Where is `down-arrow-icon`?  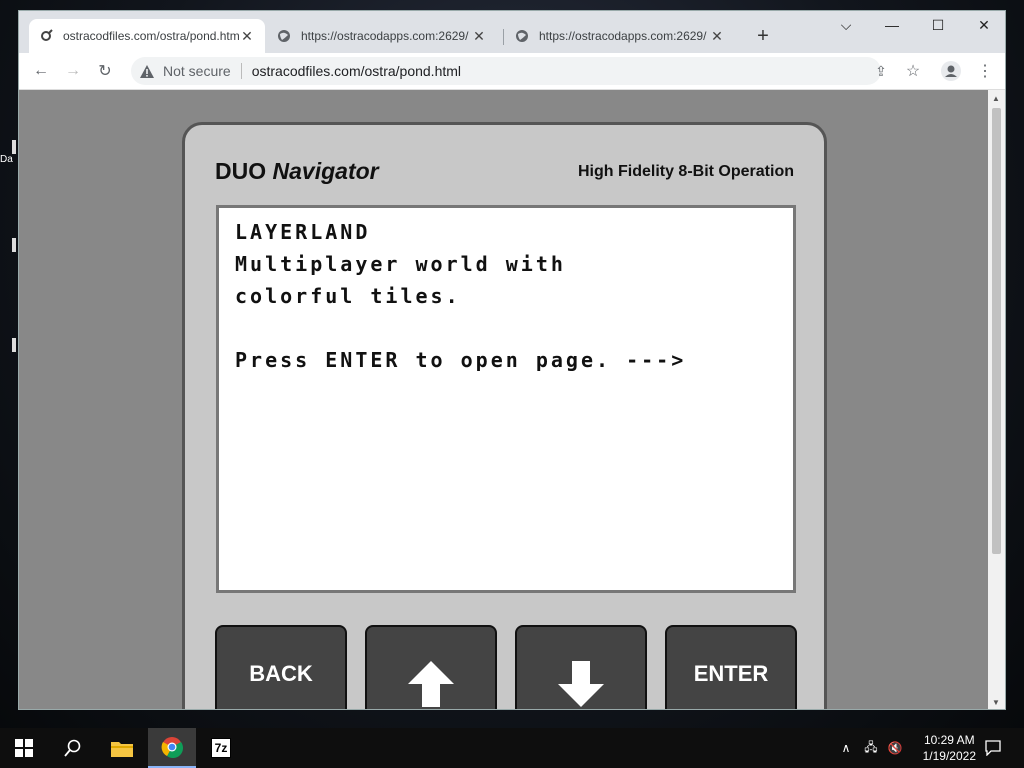
down-arrow-icon is located at coordinates (581, 684).